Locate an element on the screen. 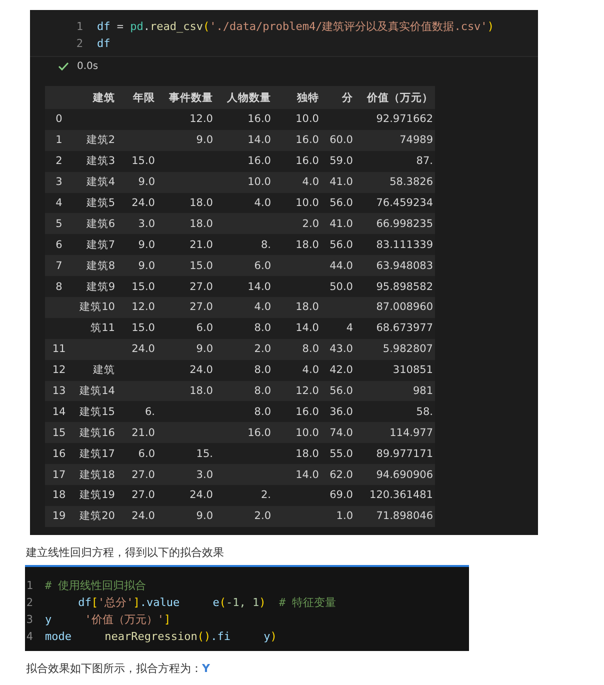  column-header: 分 is located at coordinates (347, 97).